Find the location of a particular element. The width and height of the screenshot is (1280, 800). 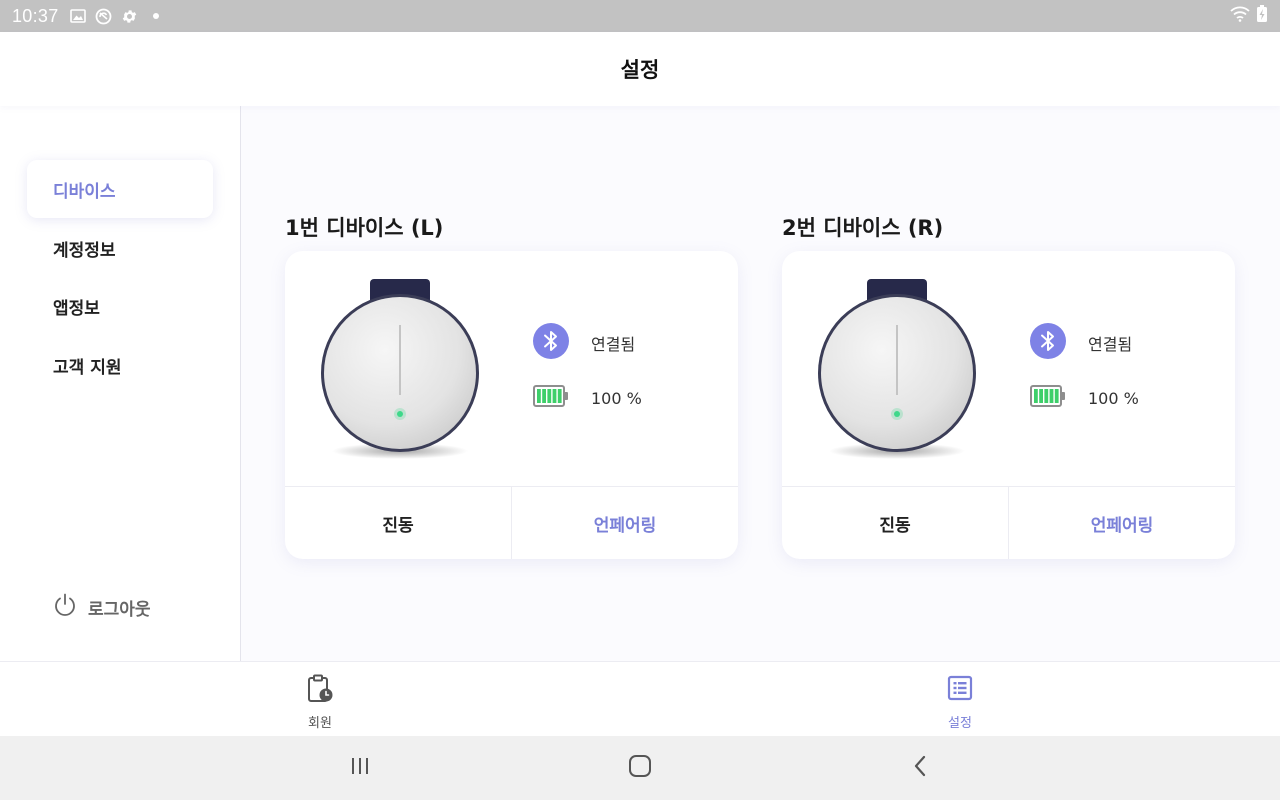

logout-label: 로그아웃 is located at coordinates (119, 610).